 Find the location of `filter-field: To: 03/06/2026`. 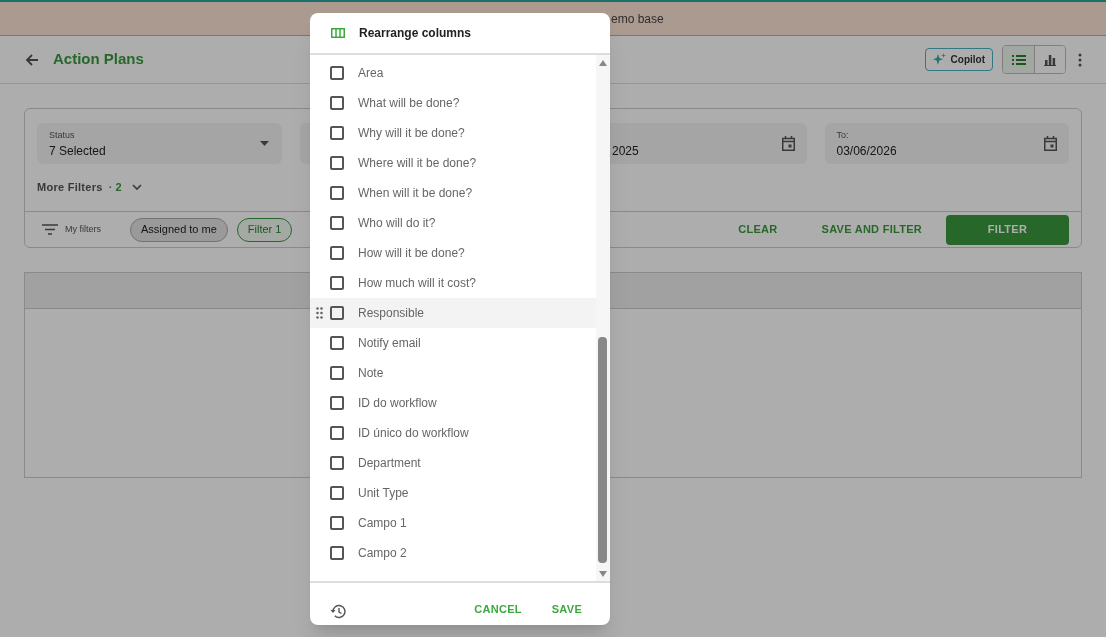

filter-field: To: 03/06/2026 is located at coordinates (946, 143).